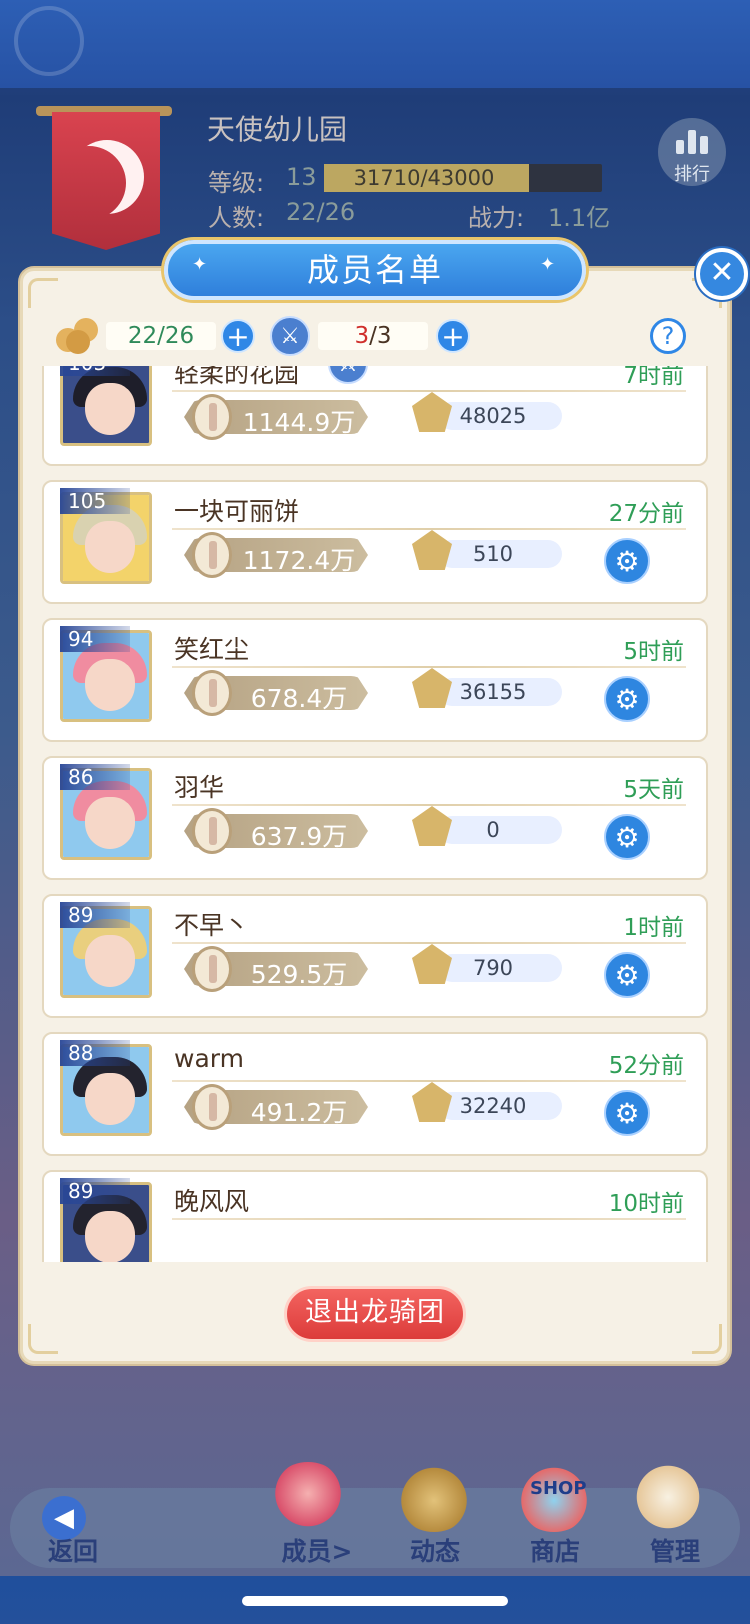  Describe the element at coordinates (348, 375) in the screenshot. I see `battle-badge-icon: ⚔` at that location.